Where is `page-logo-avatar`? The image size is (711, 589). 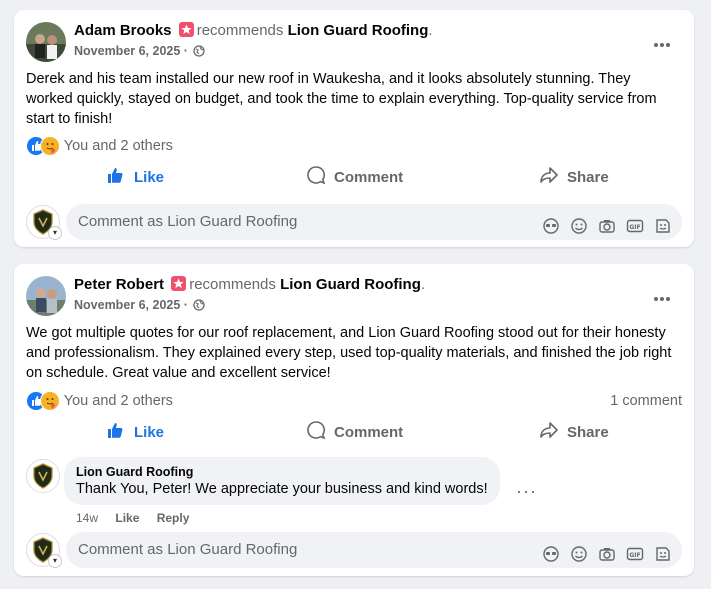
page-logo-avatar is located at coordinates (43, 476).